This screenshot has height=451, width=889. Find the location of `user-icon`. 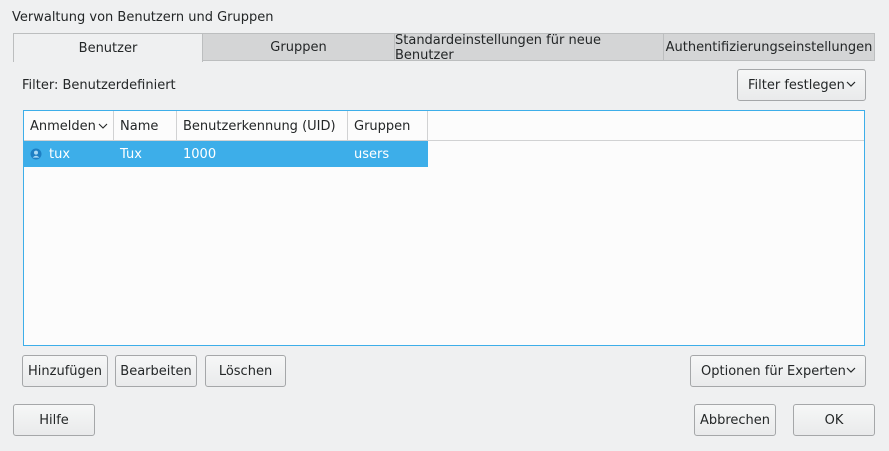

user-icon is located at coordinates (36, 154).